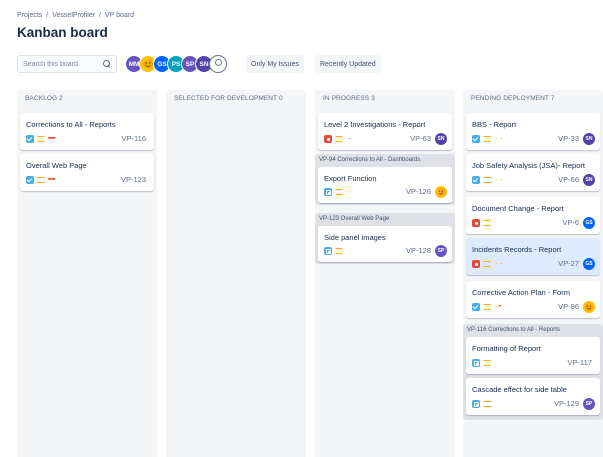  What do you see at coordinates (533, 396) in the screenshot?
I see `issue-card: Cascade effect for side table VP-129 SP` at bounding box center [533, 396].